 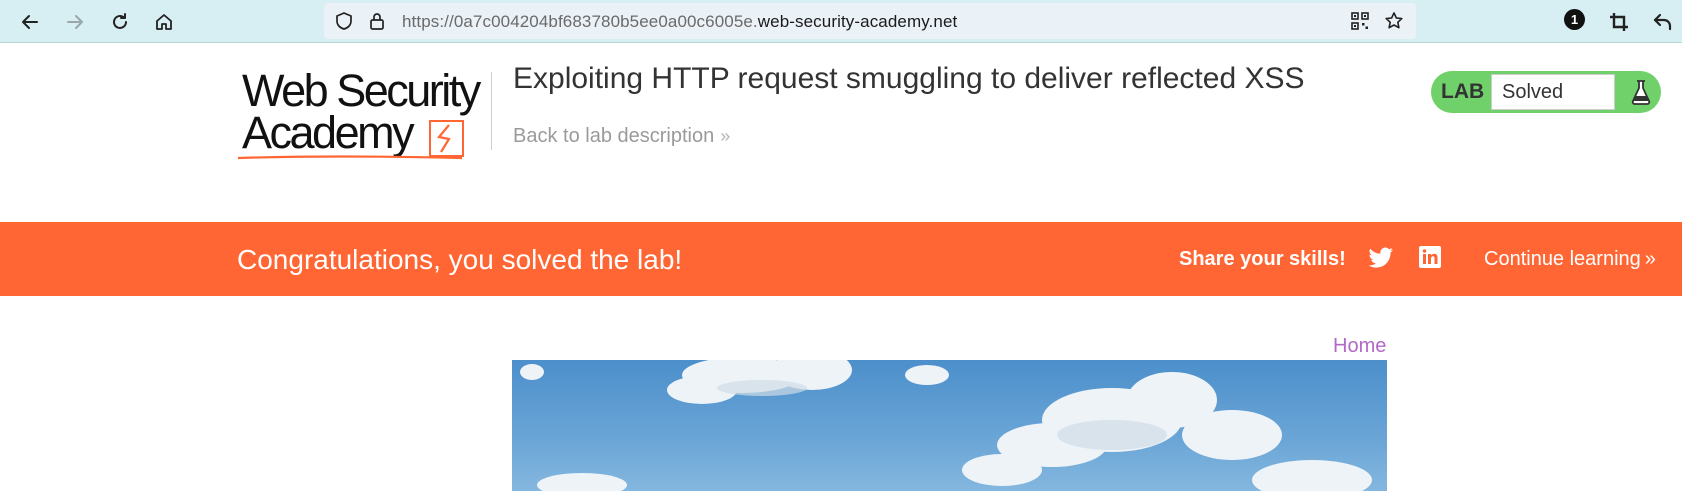 I want to click on back-arrow-icon, so click(x=30, y=22).